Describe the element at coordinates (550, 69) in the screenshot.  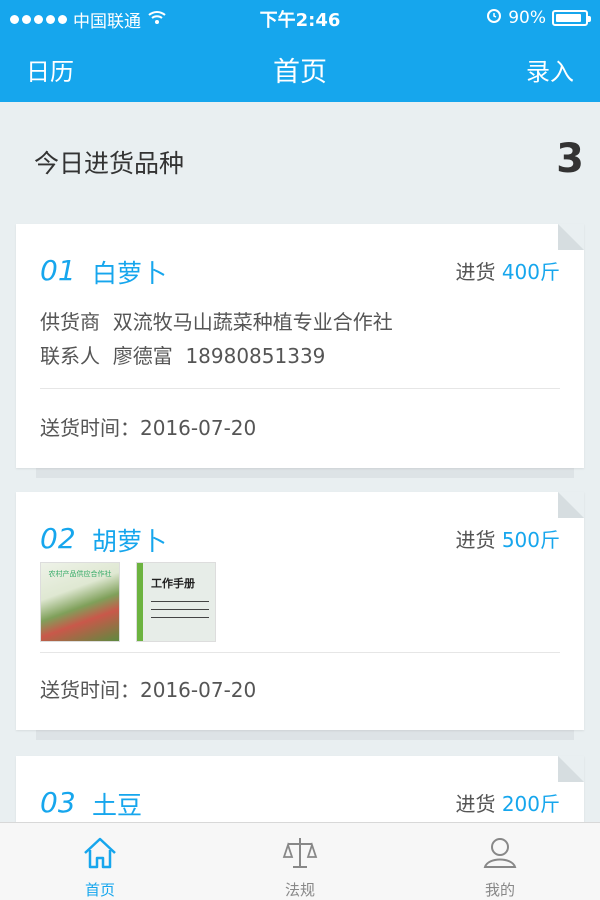
I see `entry-button: 录入` at that location.